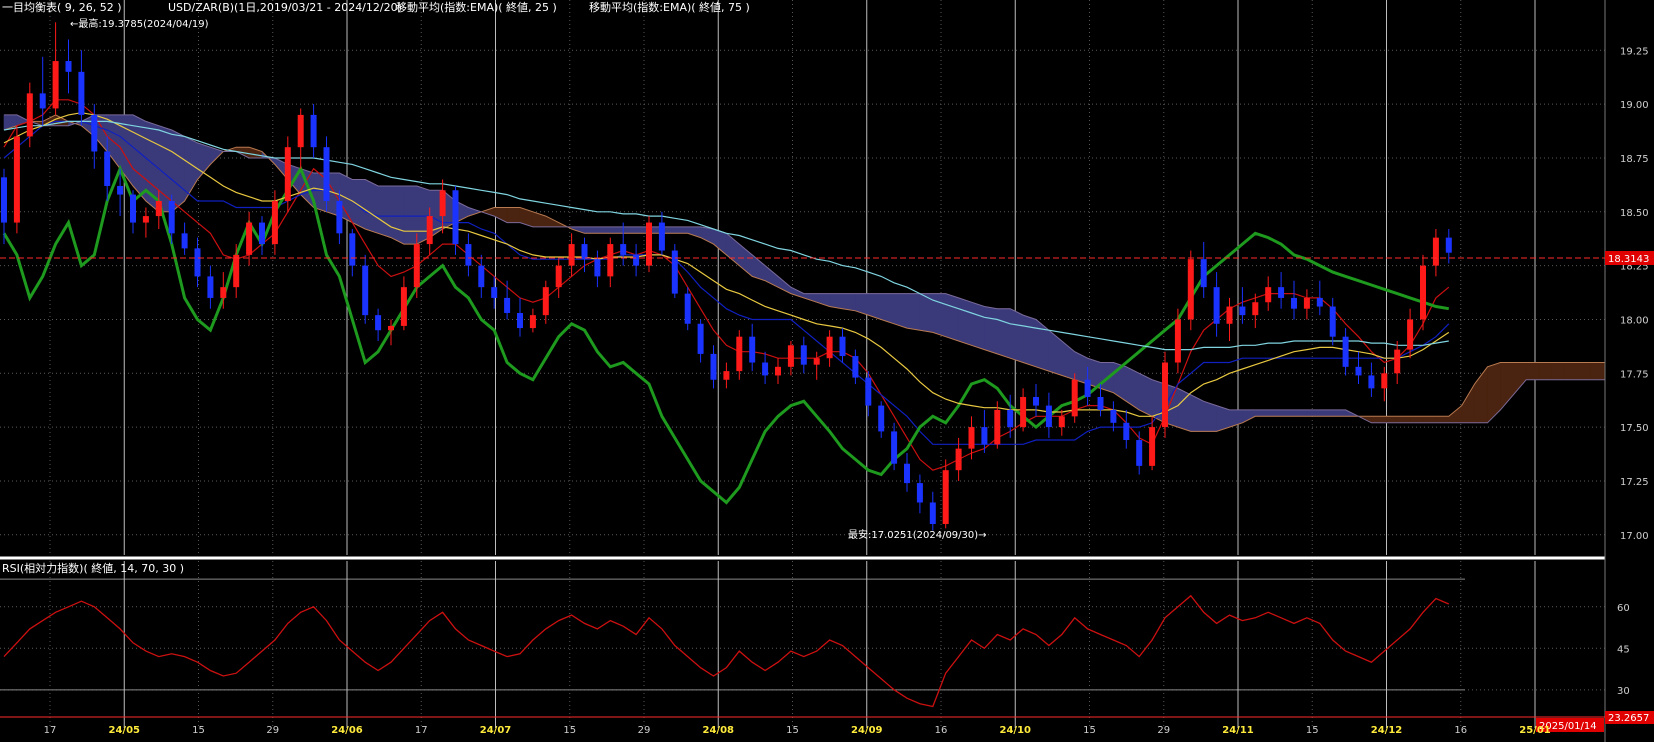 This screenshot has height=742, width=1654. What do you see at coordinates (917, 534) in the screenshot?
I see `low-annotation: 最安:17.0251(2024/09/30)→` at bounding box center [917, 534].